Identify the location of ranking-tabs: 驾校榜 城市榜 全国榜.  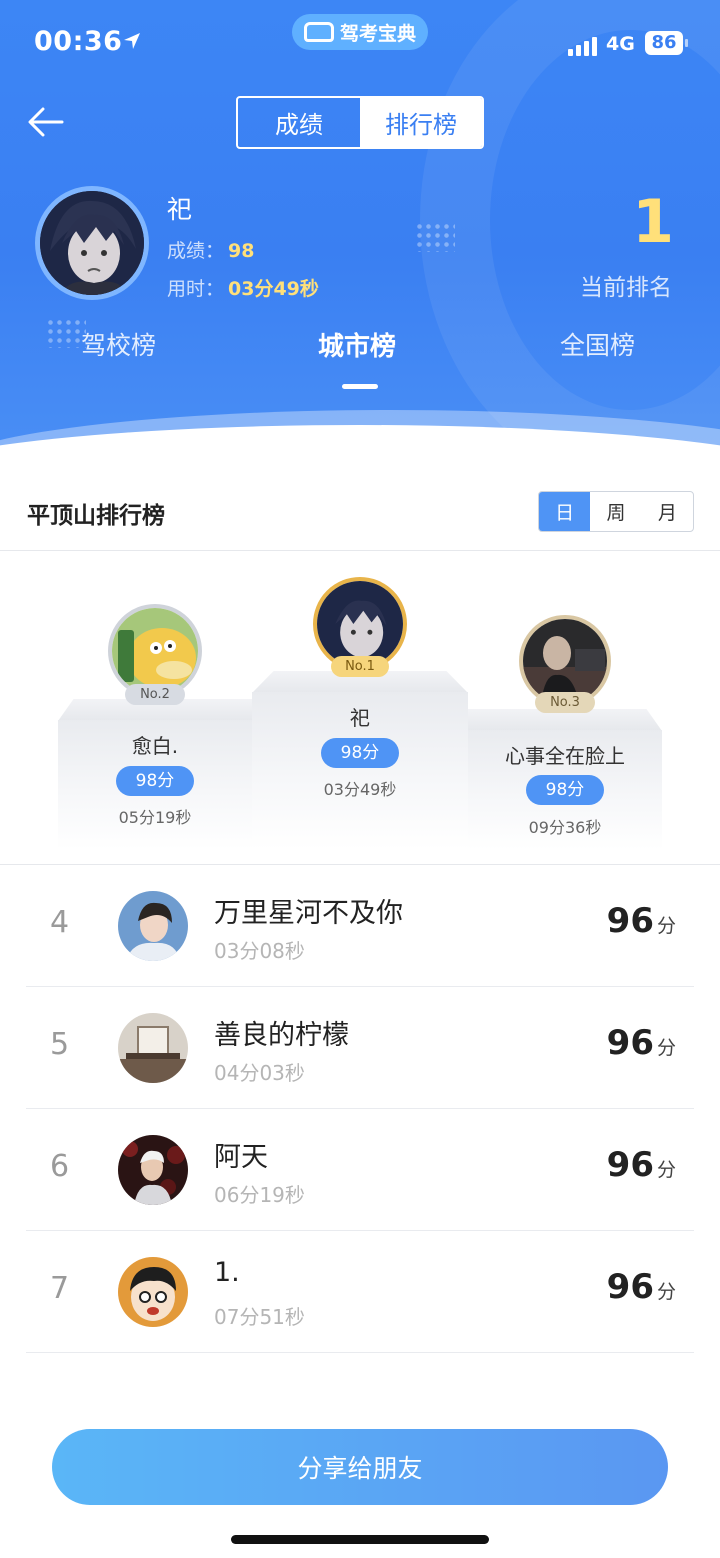
(360, 361).